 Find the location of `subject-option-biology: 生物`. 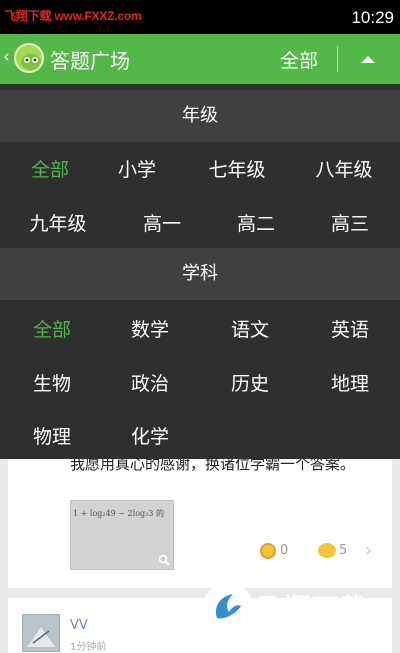

subject-option-biology: 生物 is located at coordinates (52, 382).